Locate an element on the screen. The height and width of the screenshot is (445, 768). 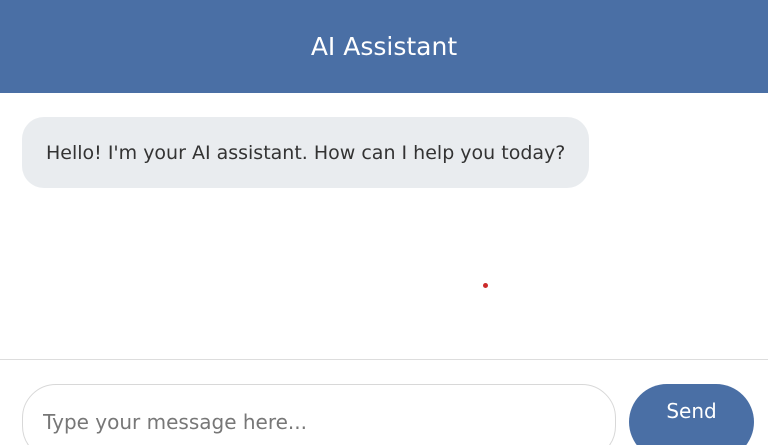
mouse-cursor-dot is located at coordinates (485, 285).